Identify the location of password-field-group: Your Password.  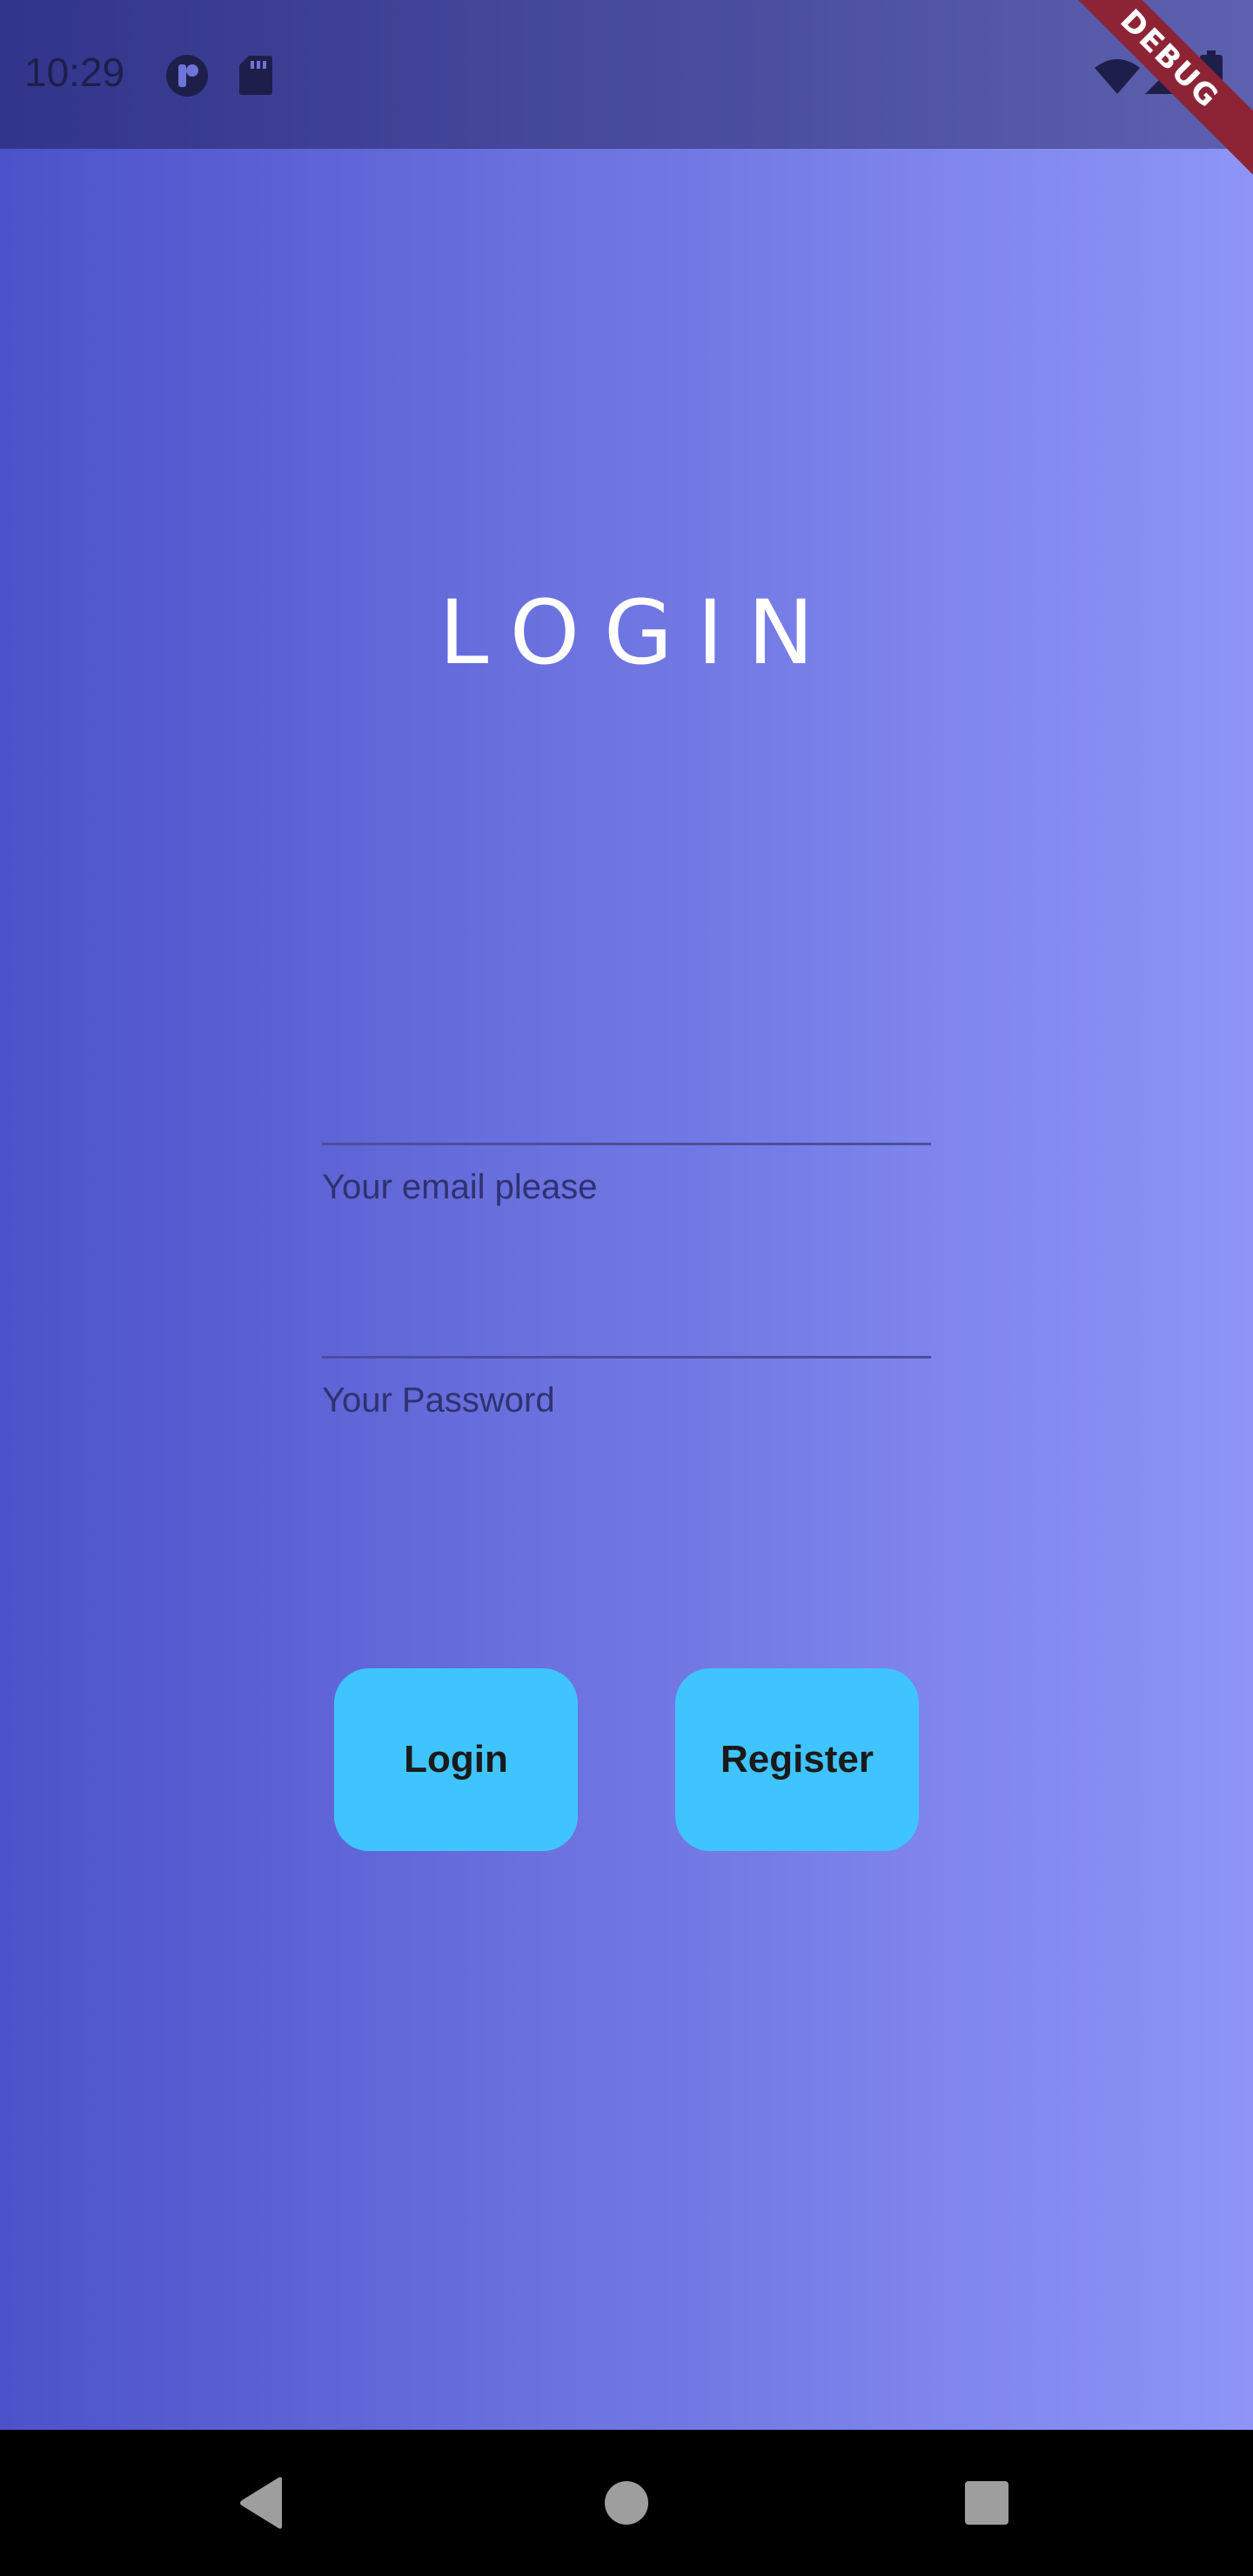
(626, 1348).